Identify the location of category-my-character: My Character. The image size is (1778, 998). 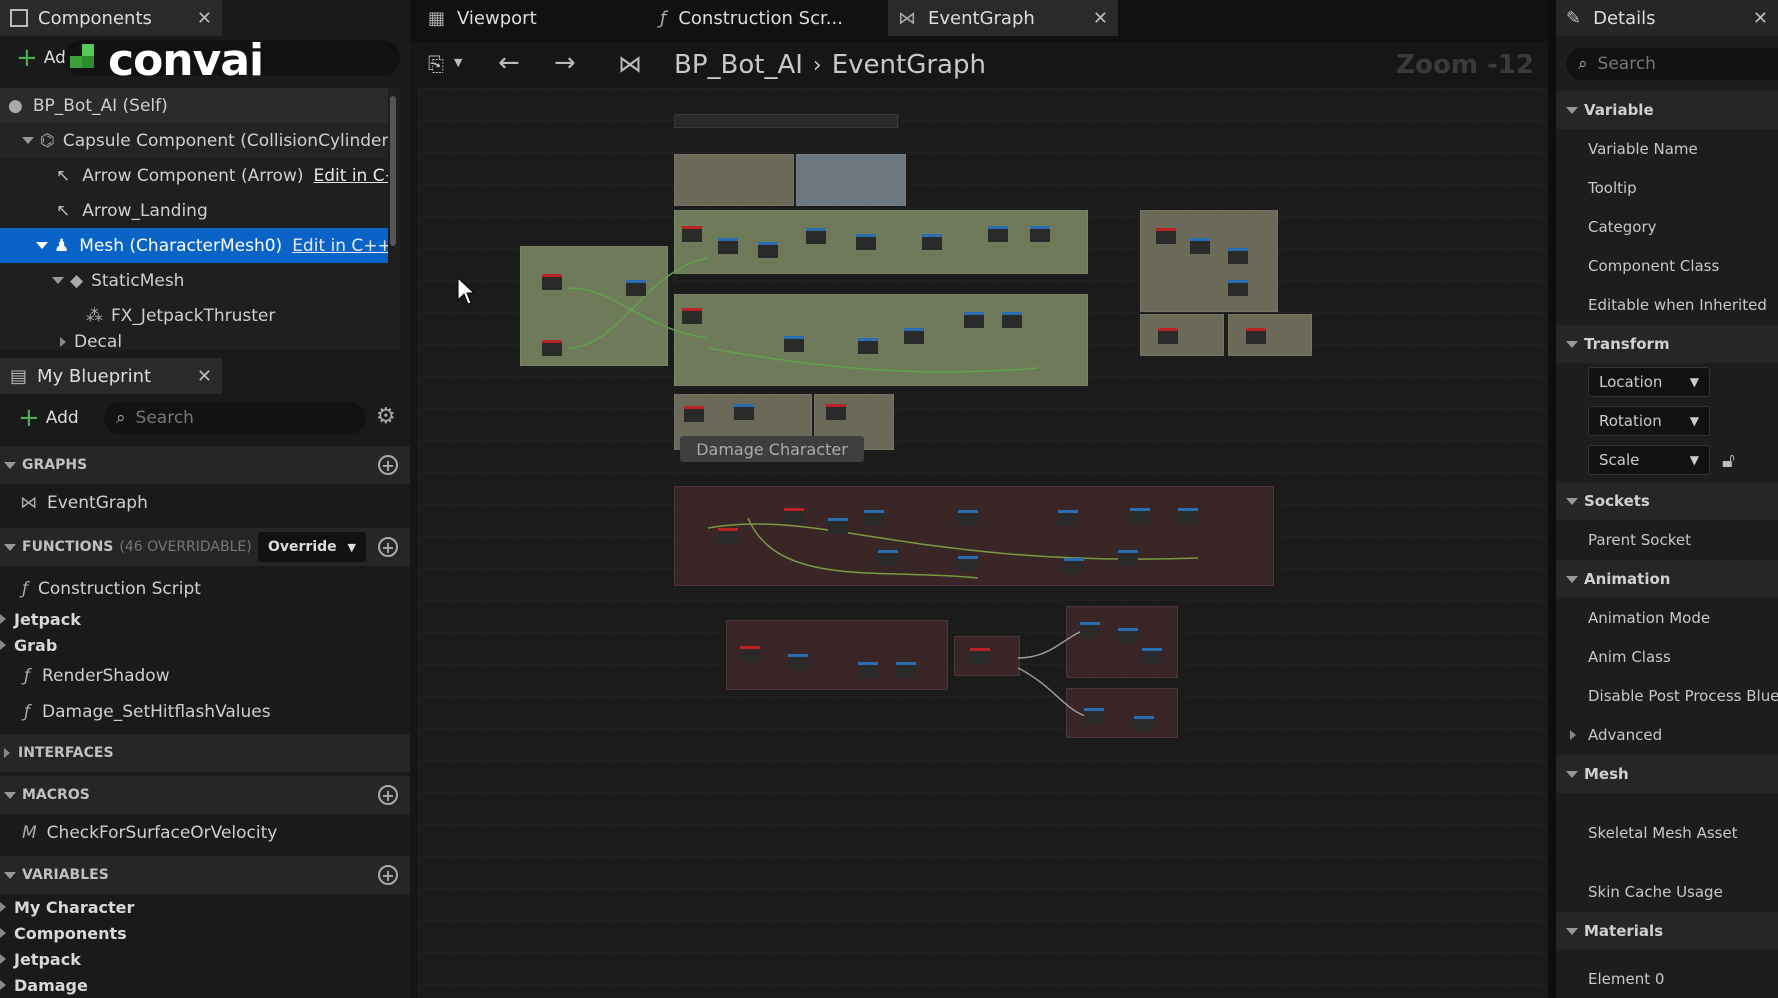
(205, 907).